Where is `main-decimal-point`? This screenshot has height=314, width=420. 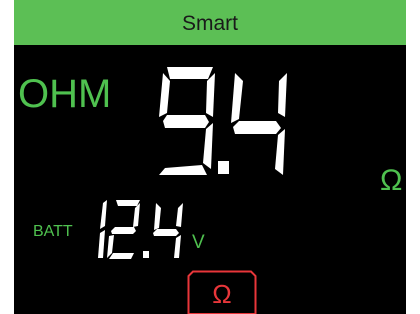 main-decimal-point is located at coordinates (223, 167).